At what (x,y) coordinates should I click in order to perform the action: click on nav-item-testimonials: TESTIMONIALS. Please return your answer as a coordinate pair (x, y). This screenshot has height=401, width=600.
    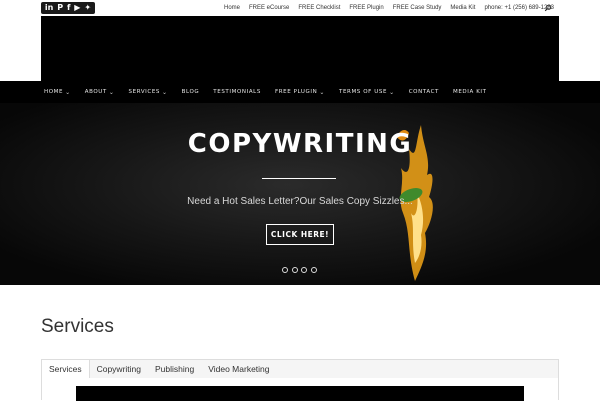
    Looking at the image, I should click on (237, 92).